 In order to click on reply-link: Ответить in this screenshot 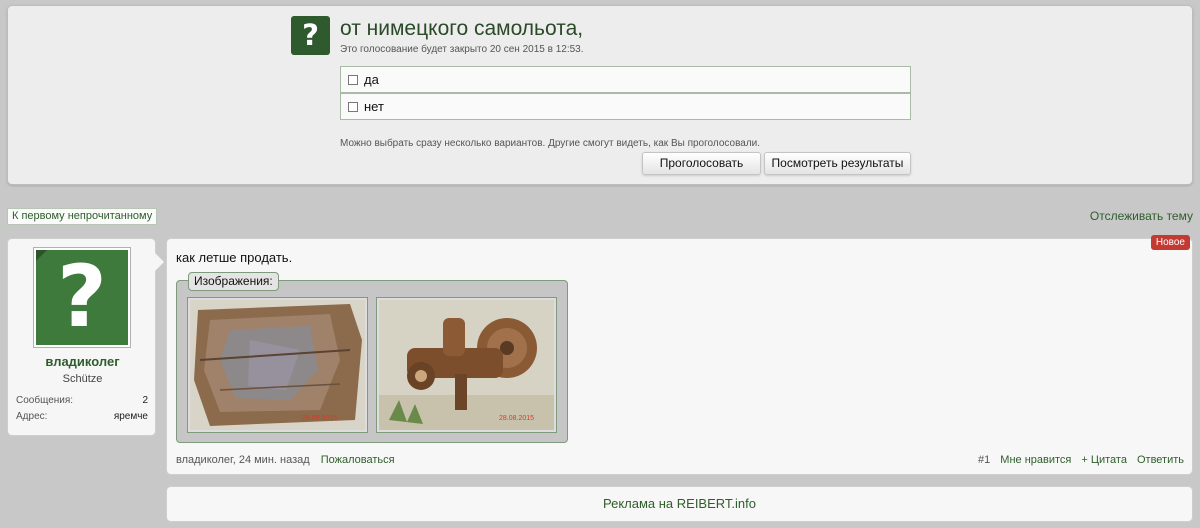, I will do `click(1160, 460)`.